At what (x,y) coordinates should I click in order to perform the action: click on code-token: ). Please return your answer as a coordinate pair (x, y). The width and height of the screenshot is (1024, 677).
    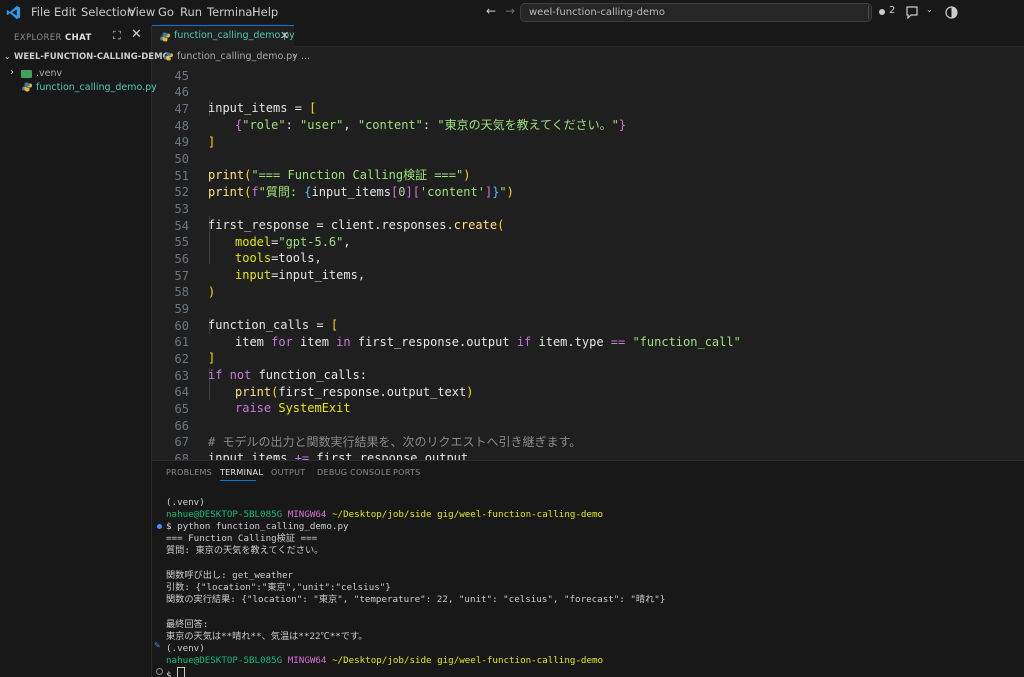
    Looking at the image, I should click on (510, 192).